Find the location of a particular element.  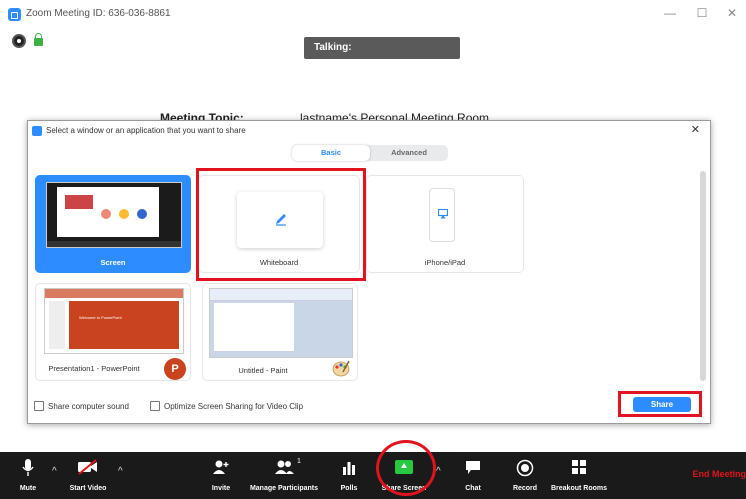

mute-button: Mute is located at coordinates (28, 475).